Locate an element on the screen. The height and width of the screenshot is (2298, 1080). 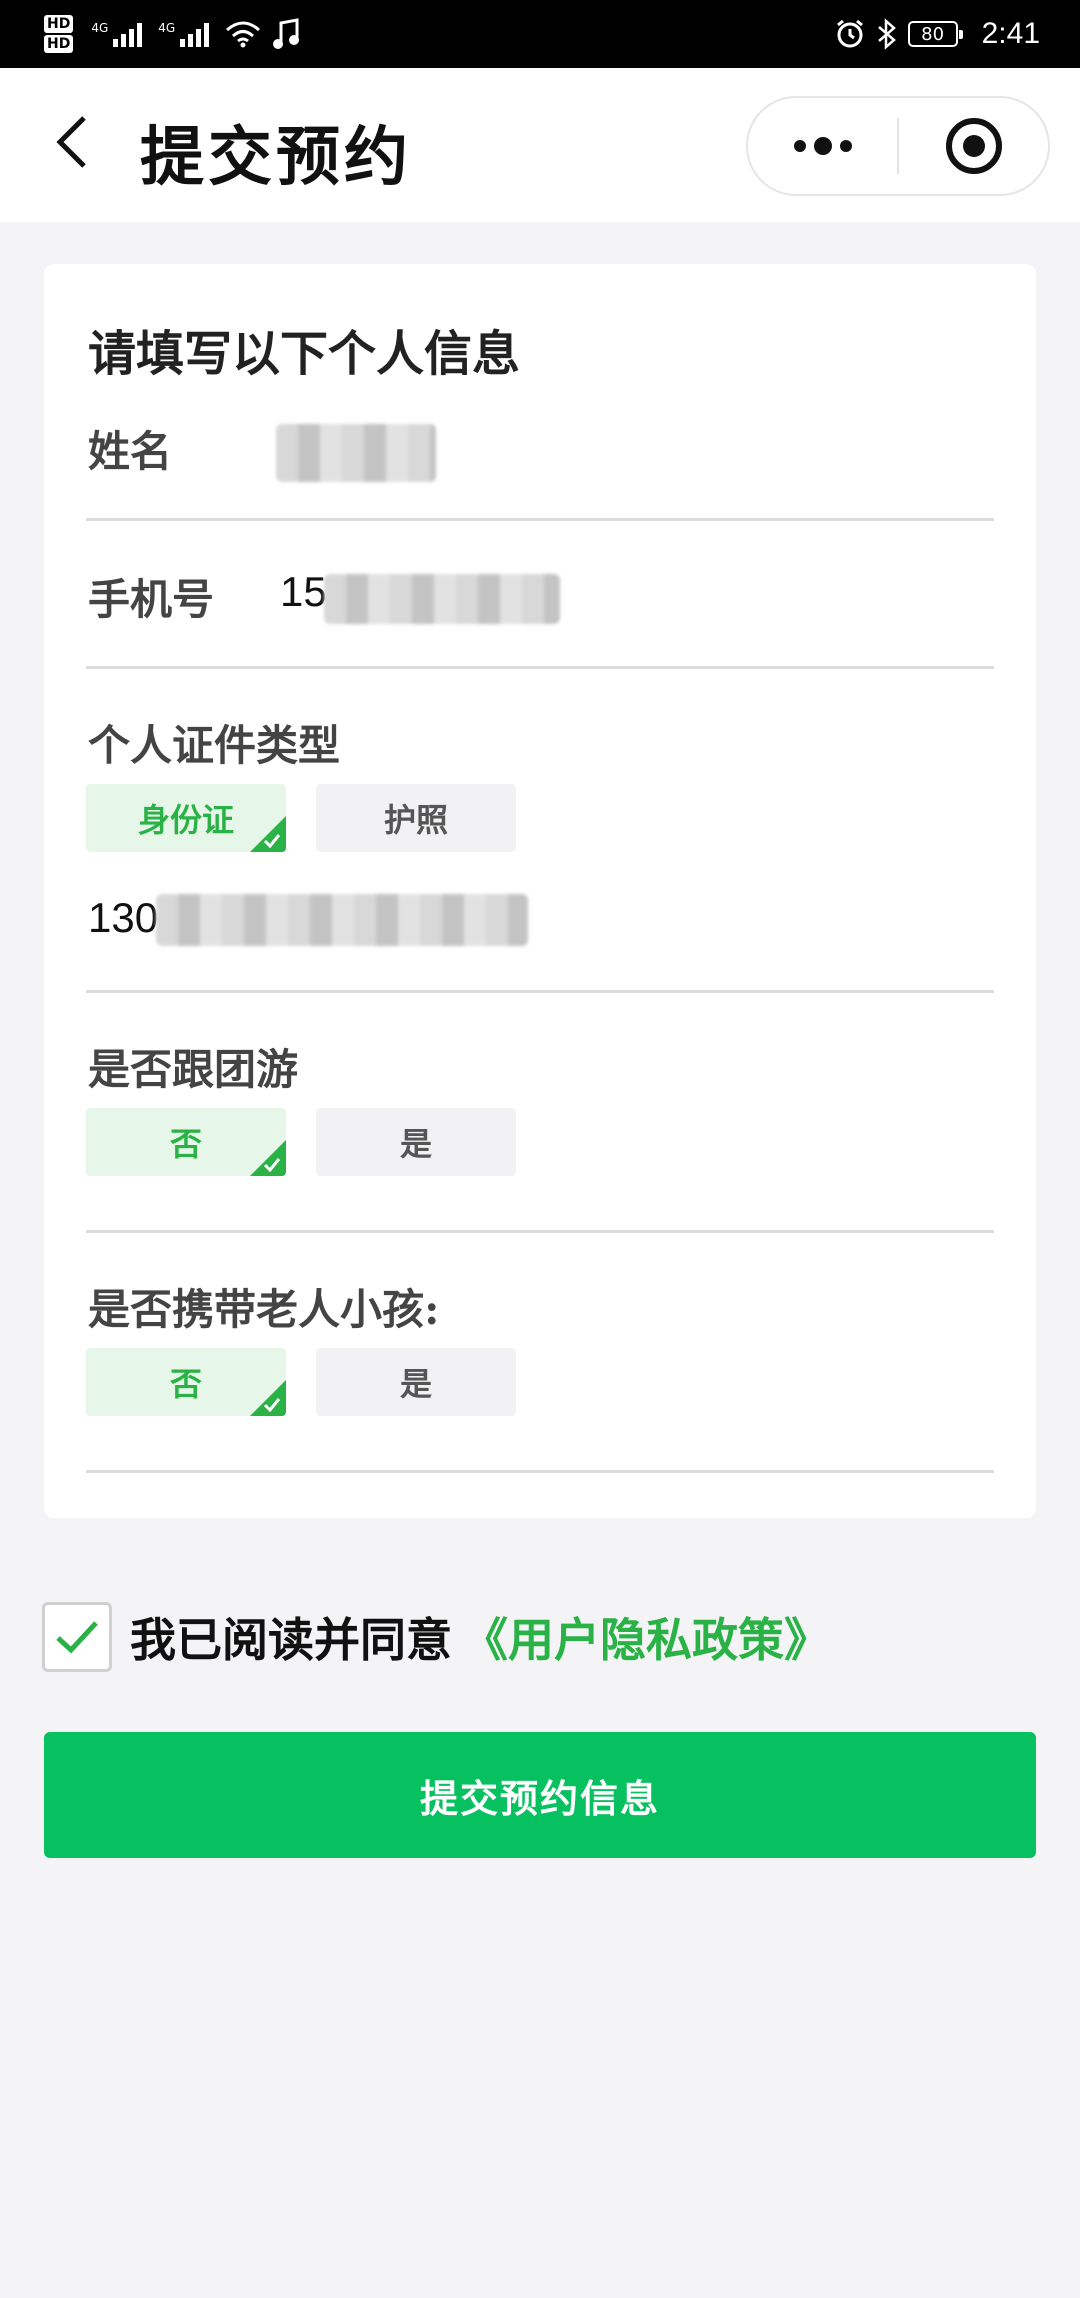
status-bar-left: HD HD 4G 4G is located at coordinates (172, 34).